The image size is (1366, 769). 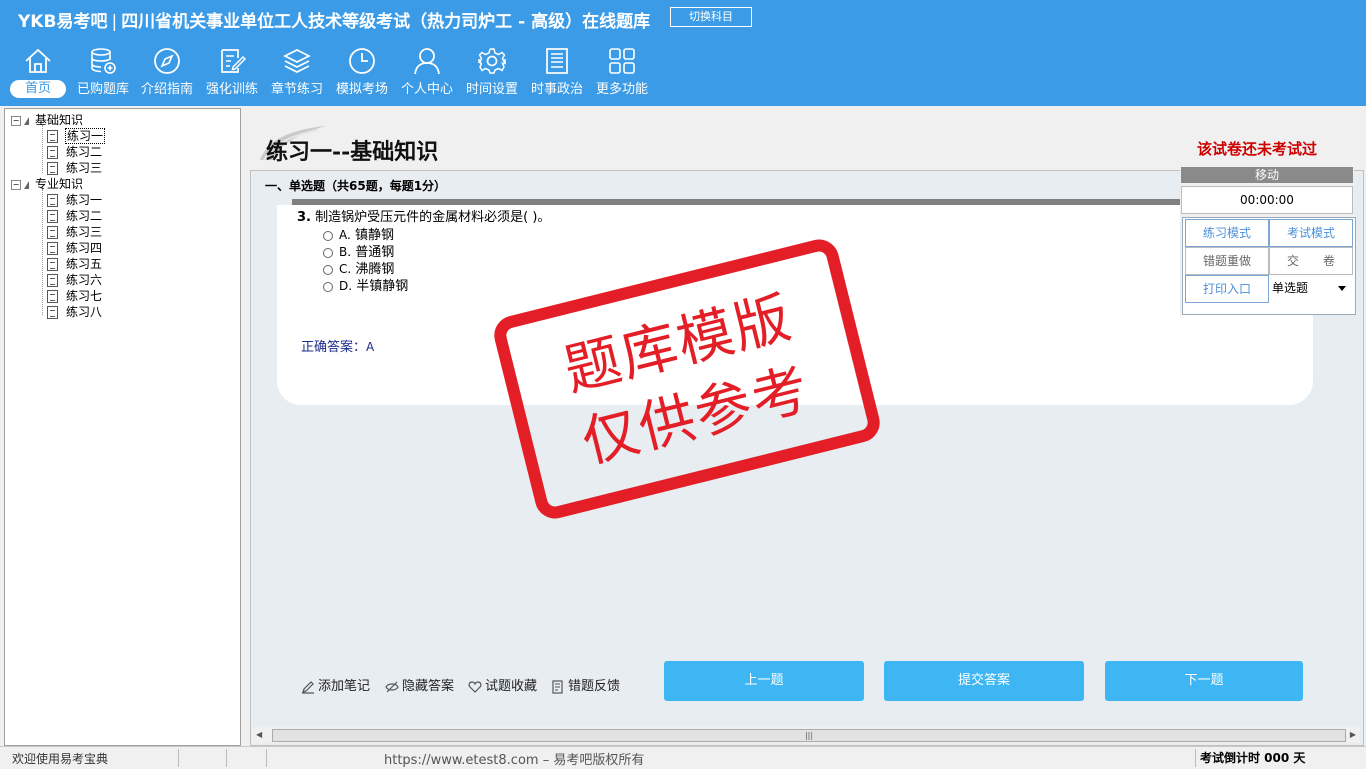 I want to click on horizontal-scrollbar: ◀ ||| ▶, so click(x=806, y=735).